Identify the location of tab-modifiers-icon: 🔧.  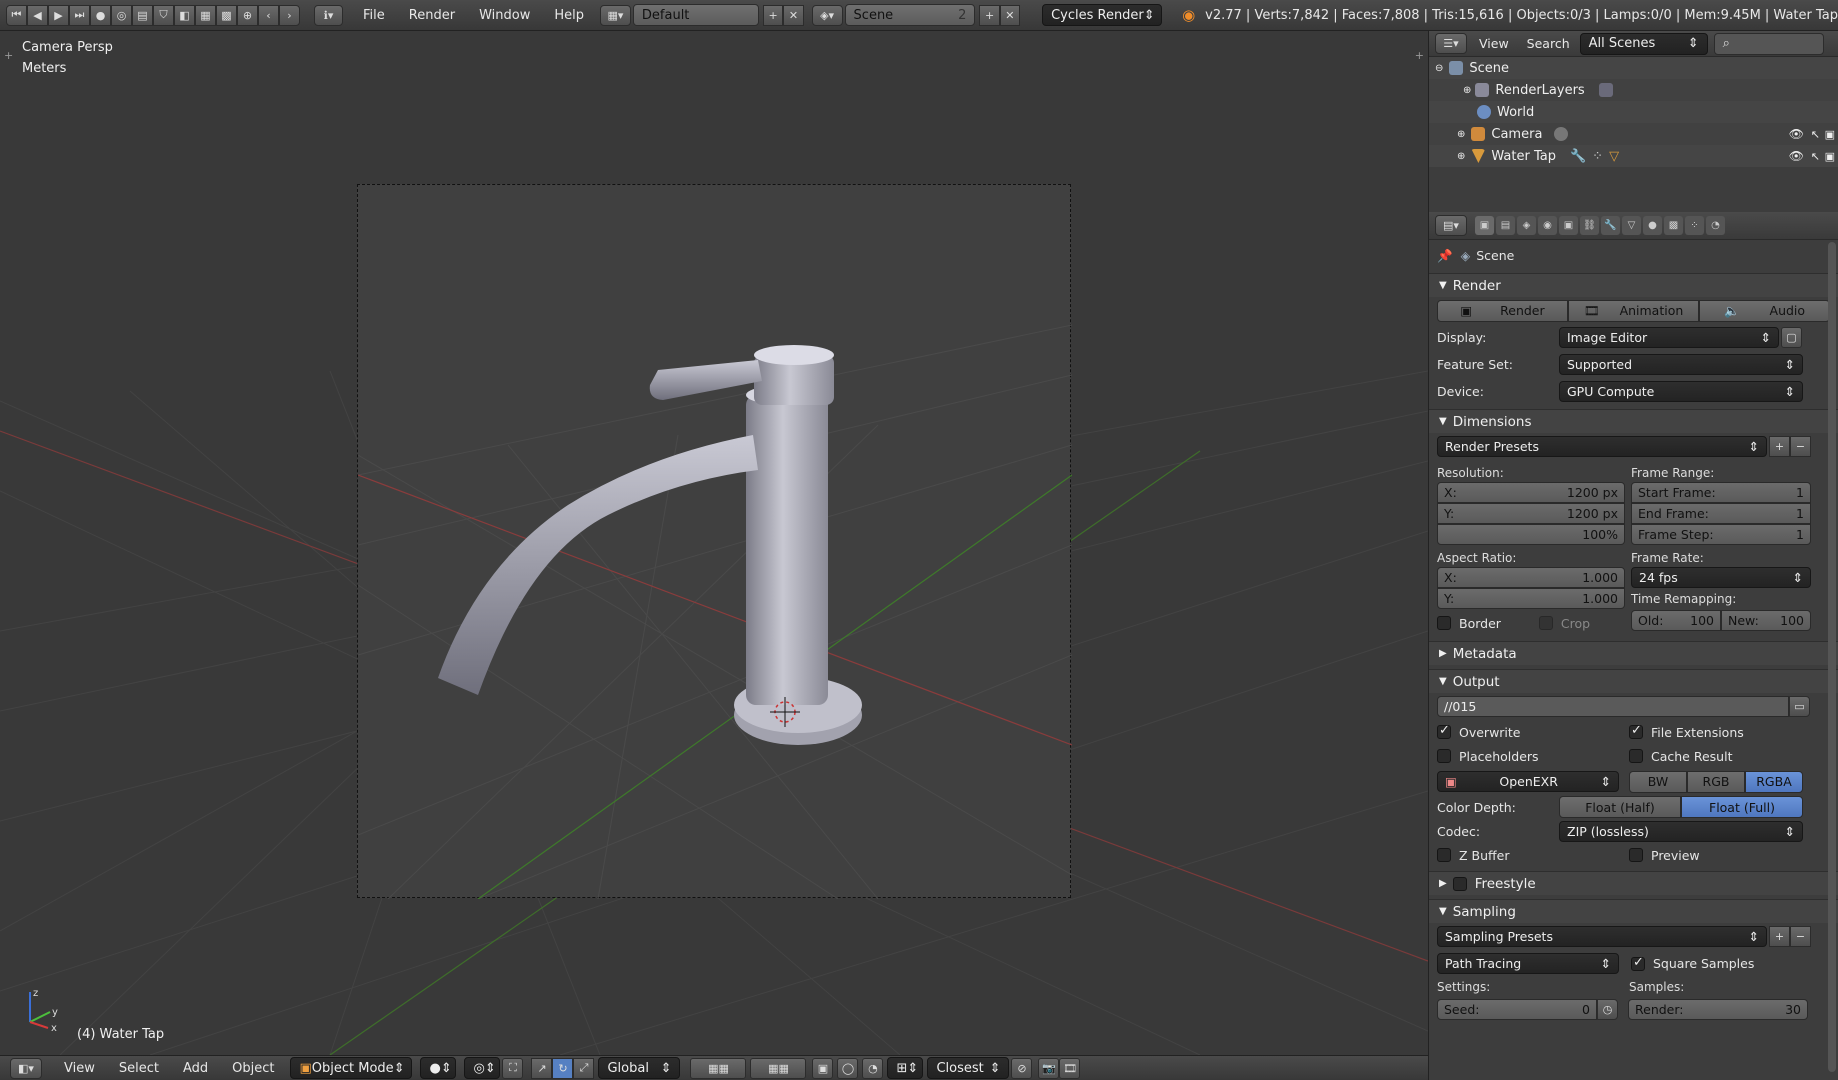
(1610, 225).